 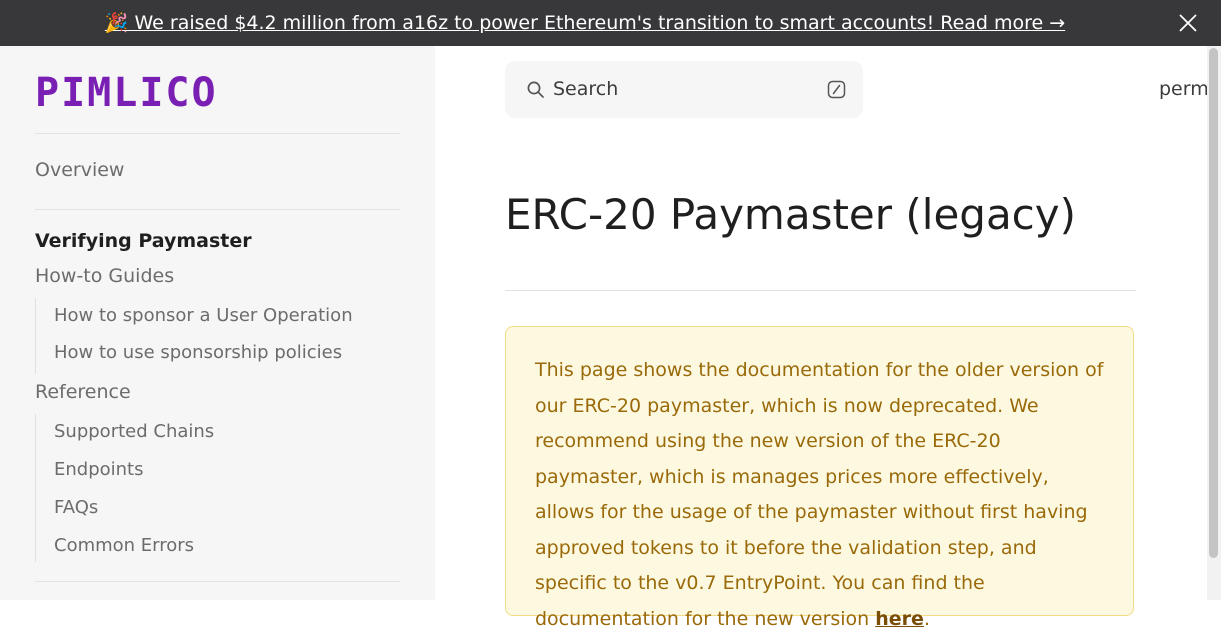 I want to click on new-version-link: here, so click(x=899, y=619).